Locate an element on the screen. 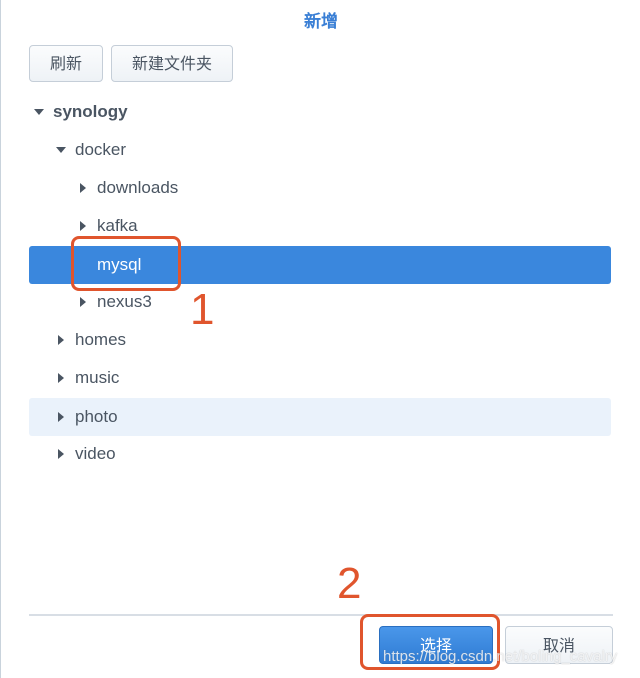 The width and height of the screenshot is (640, 678). tree-item-homes: homes is located at coordinates (320, 340).